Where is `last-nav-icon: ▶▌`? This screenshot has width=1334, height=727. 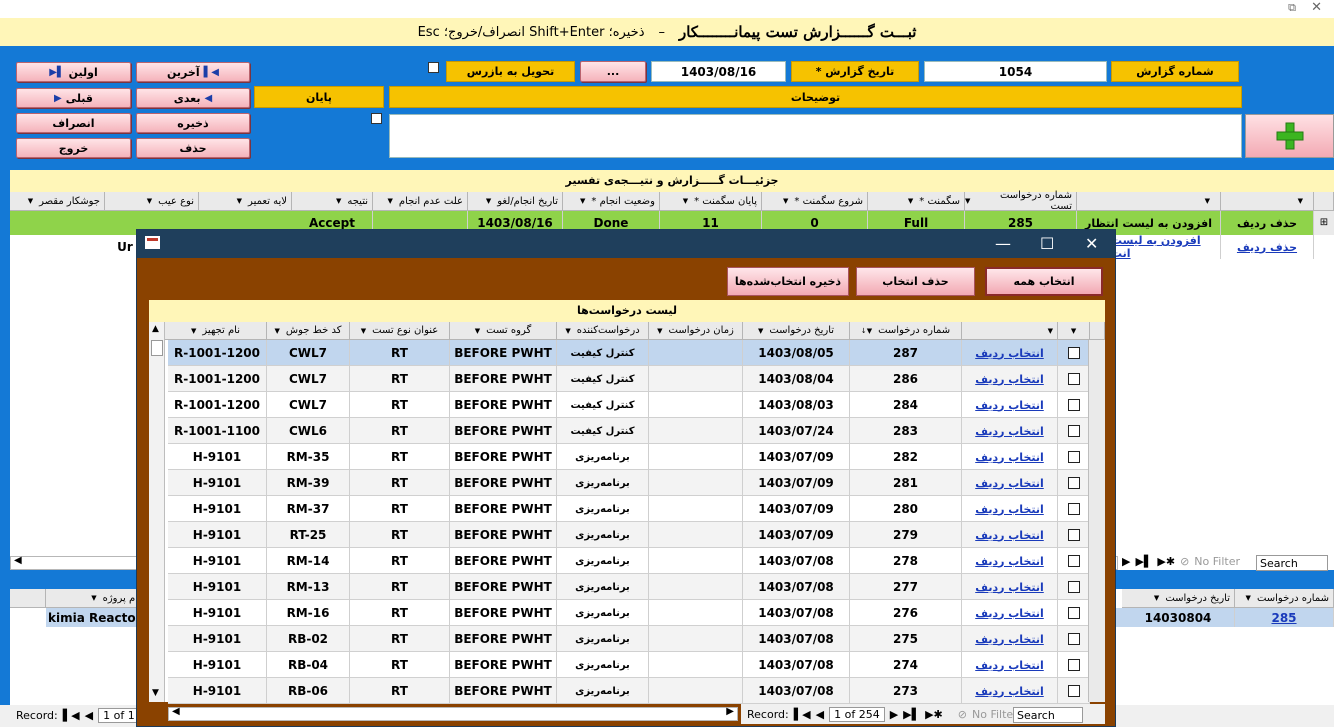 last-nav-icon: ▶▌ is located at coordinates (1143, 561).